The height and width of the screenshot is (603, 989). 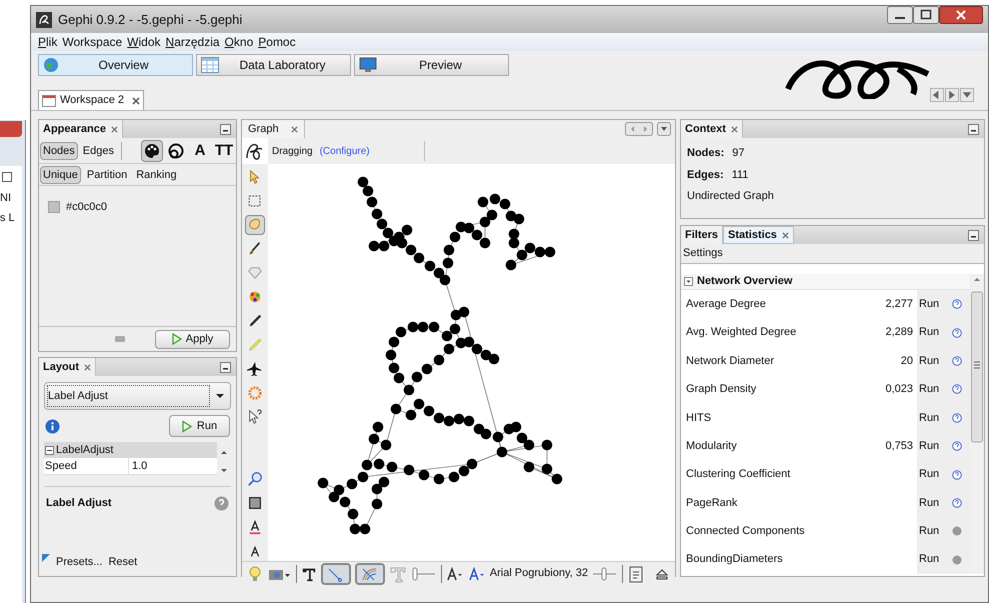 I want to click on statistic-name: BoundingDiameters, so click(x=799, y=560).